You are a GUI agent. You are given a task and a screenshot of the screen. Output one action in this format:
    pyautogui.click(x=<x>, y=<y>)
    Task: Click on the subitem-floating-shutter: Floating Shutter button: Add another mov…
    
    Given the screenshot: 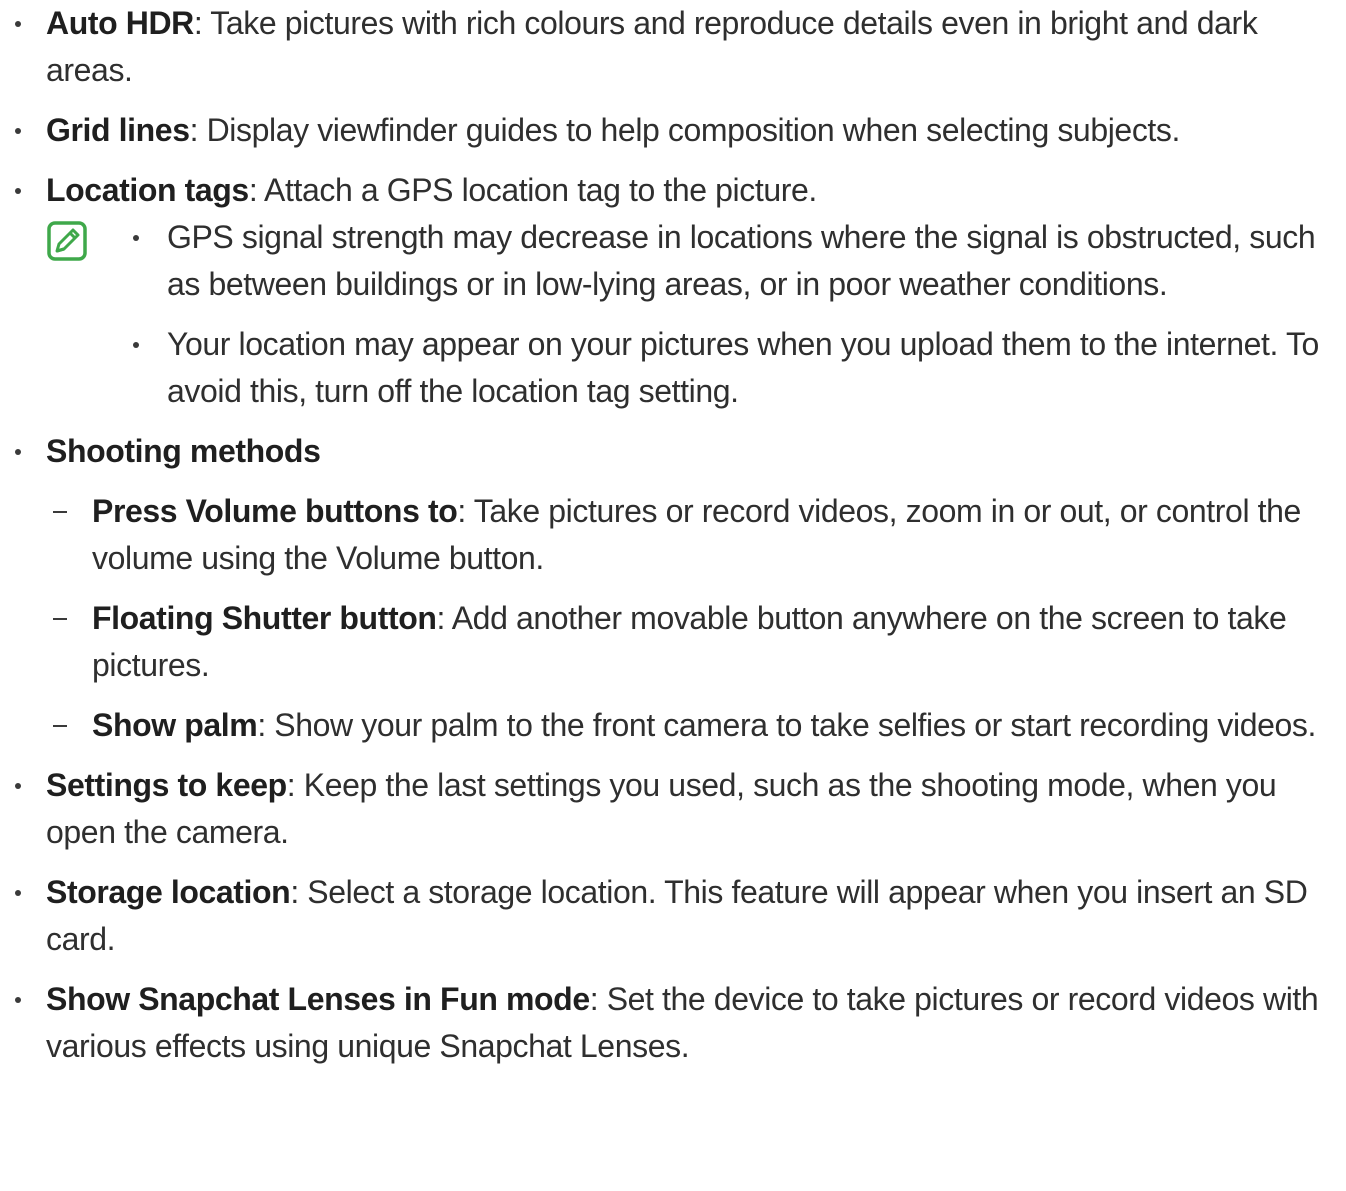 What is the action you would take?
    pyautogui.click(x=673, y=642)
    